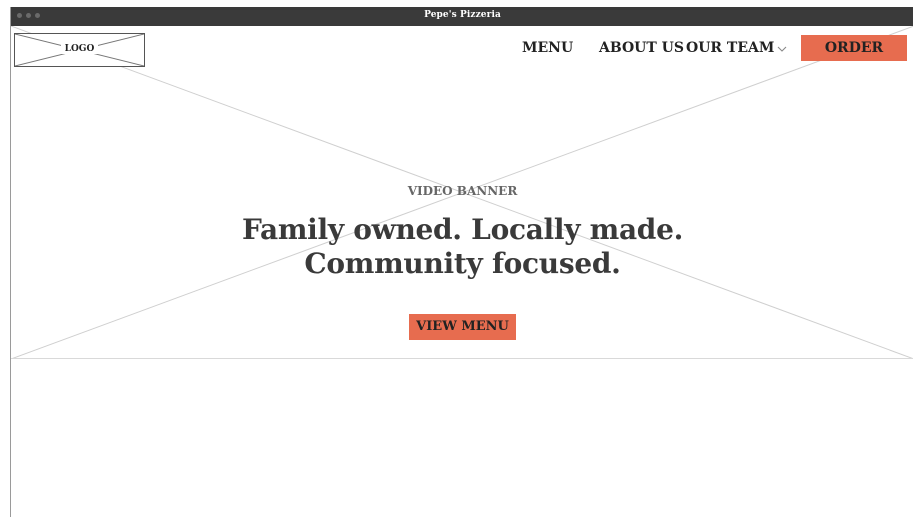 The width and height of the screenshot is (913, 517). I want to click on chevron-down-icon, so click(782, 48).